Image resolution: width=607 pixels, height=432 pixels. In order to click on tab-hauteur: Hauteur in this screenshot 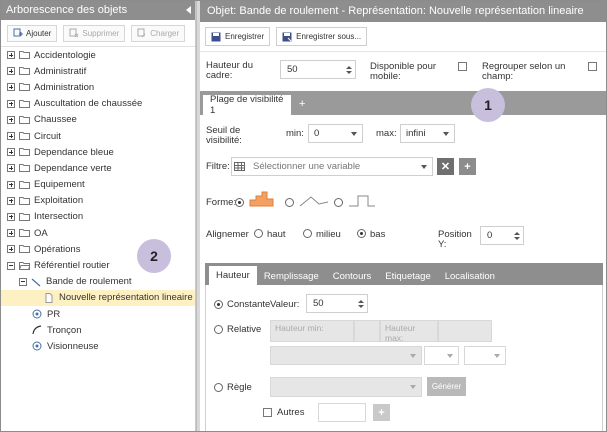, I will do `click(233, 275)`.